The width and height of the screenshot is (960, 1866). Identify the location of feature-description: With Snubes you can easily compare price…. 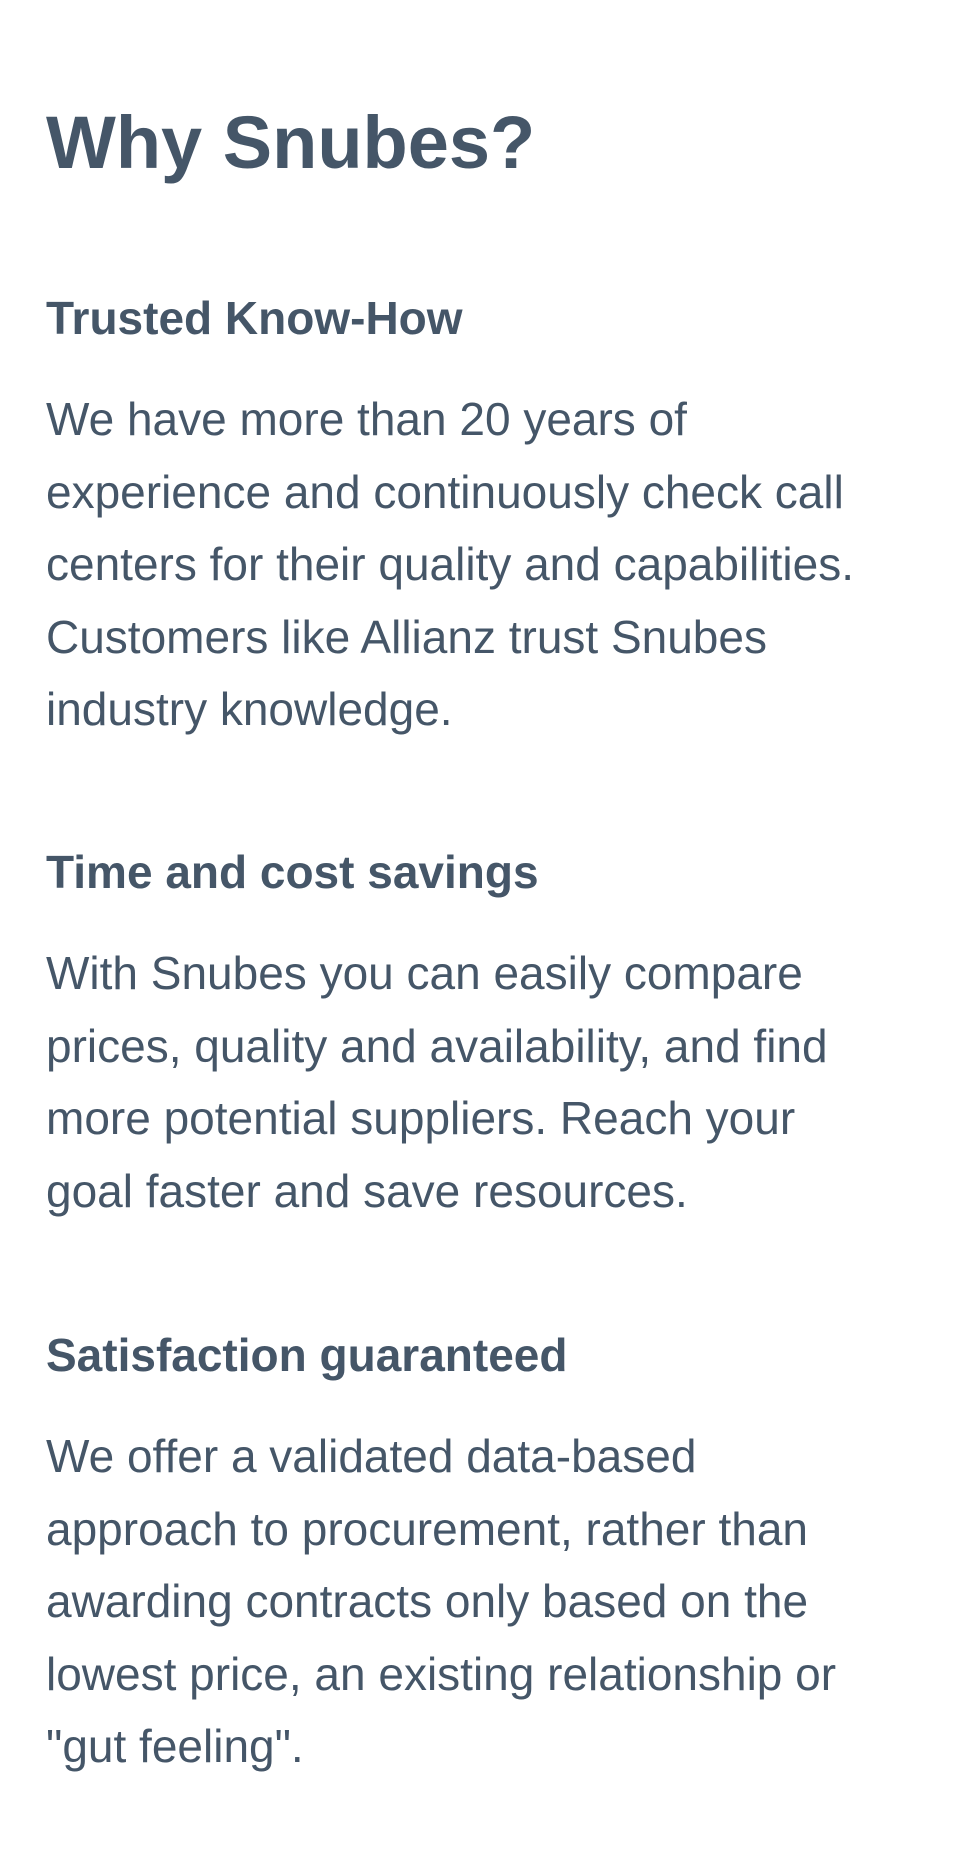
(437, 1082).